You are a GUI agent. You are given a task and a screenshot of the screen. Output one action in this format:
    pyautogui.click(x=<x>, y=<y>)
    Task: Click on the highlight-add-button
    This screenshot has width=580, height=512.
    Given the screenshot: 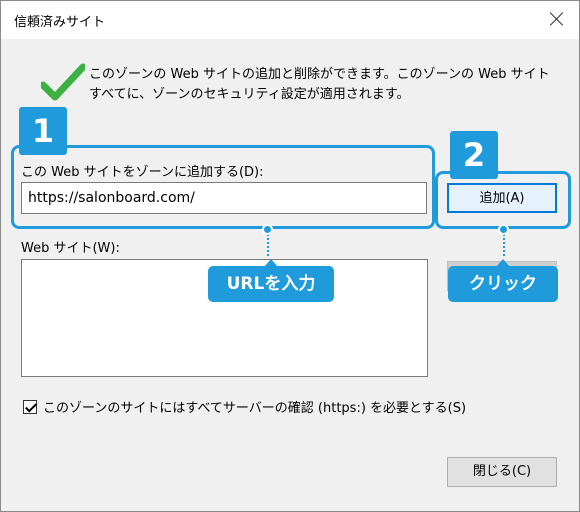 What is the action you would take?
    pyautogui.click(x=503, y=200)
    